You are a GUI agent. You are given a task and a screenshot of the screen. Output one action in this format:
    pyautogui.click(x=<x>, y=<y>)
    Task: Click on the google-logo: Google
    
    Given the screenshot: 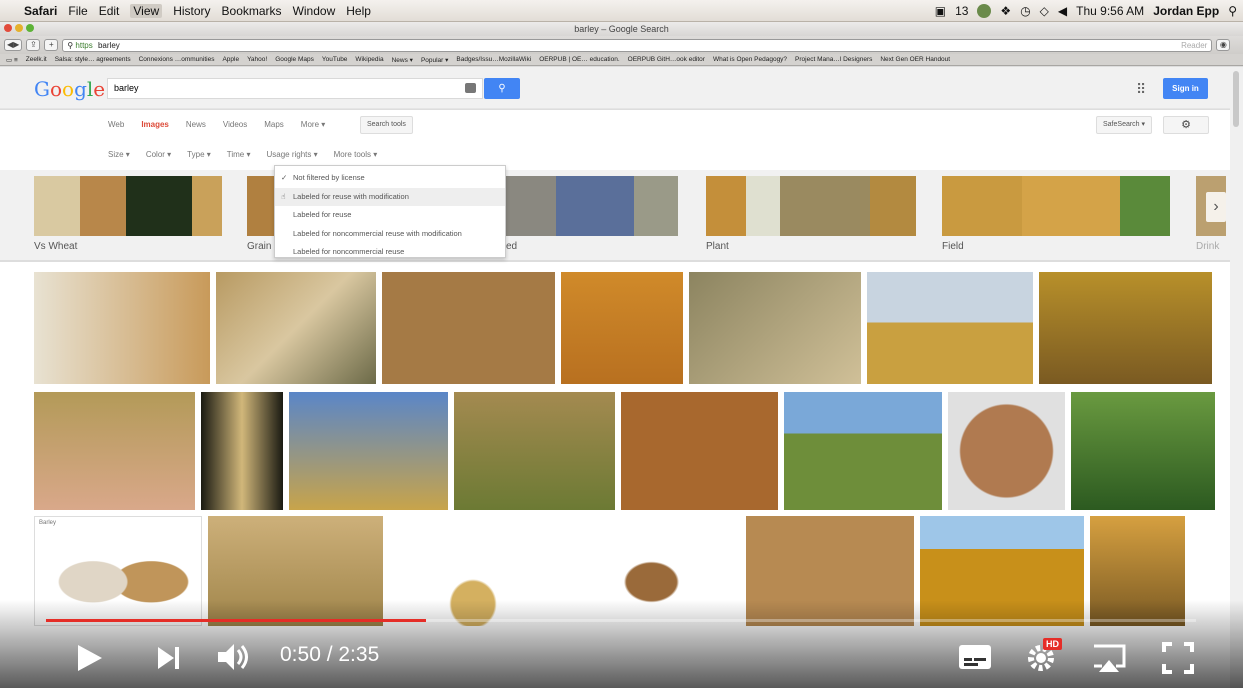 What is the action you would take?
    pyautogui.click(x=69, y=89)
    